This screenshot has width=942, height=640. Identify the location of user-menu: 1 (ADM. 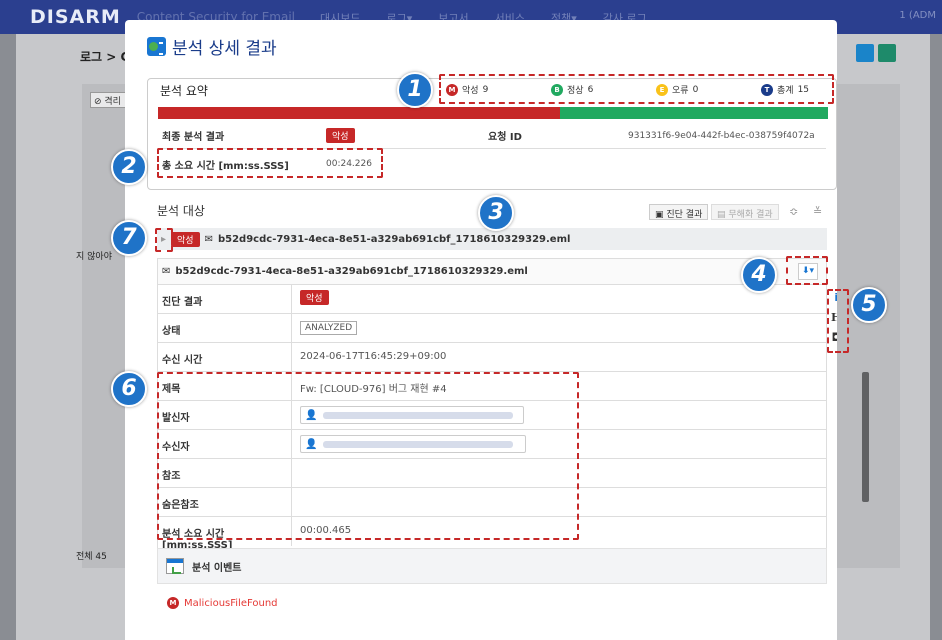
(917, 15).